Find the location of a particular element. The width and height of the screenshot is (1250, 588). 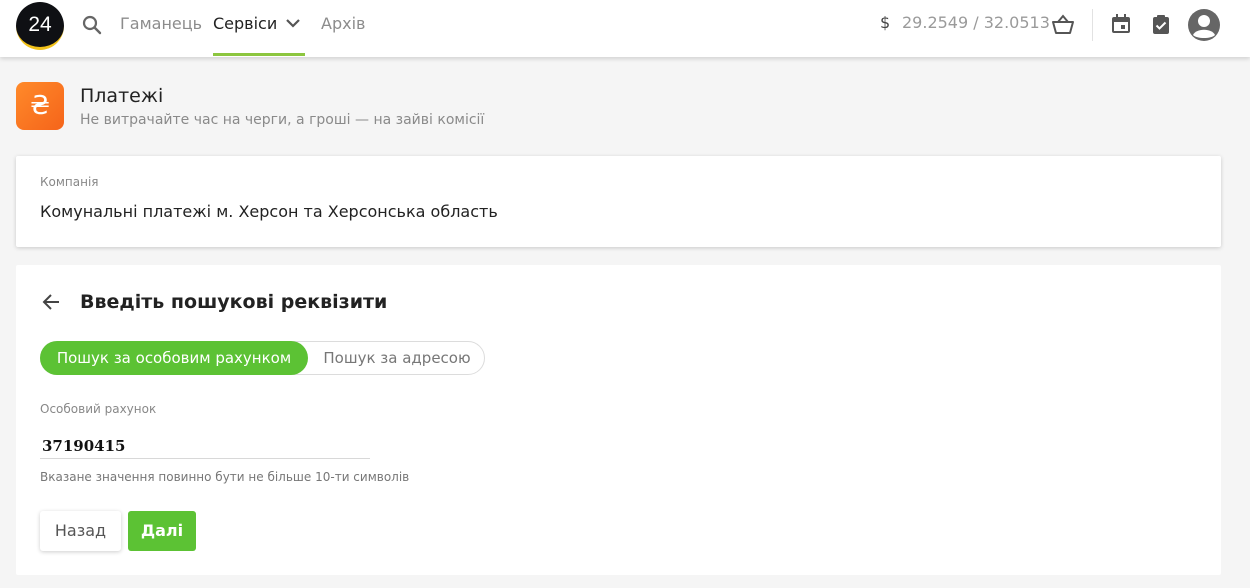

account-number-input is located at coordinates (205, 446).